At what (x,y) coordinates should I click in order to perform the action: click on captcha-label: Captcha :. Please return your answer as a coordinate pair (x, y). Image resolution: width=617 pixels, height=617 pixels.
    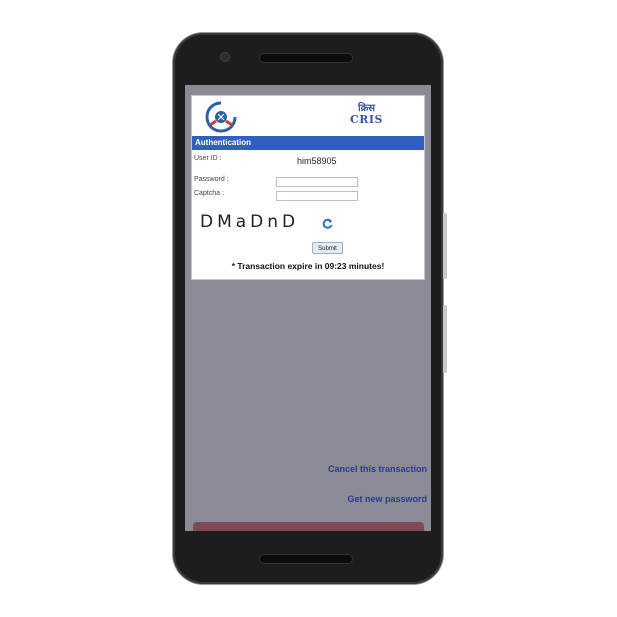
    Looking at the image, I should click on (209, 193).